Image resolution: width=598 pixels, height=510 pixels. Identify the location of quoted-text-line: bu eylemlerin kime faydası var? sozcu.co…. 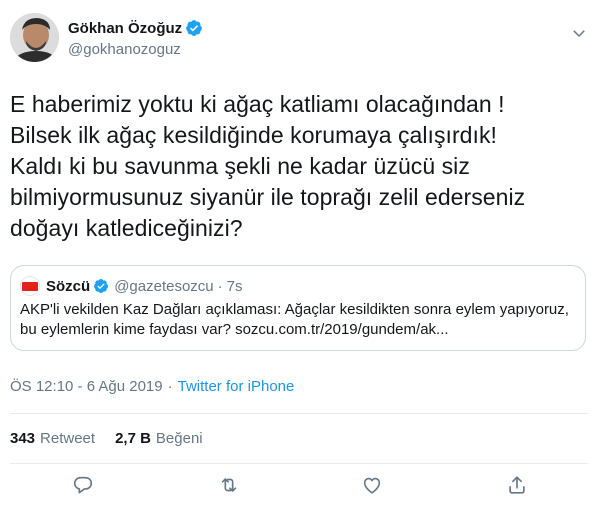
(234, 329).